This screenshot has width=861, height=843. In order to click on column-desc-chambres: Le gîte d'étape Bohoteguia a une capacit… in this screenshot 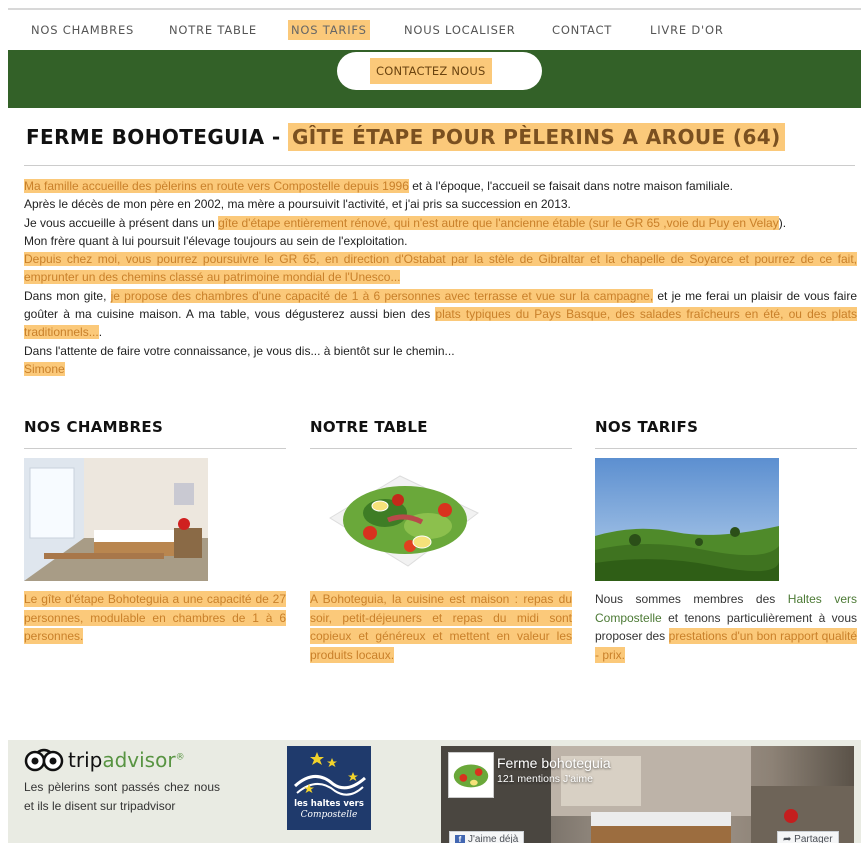, I will do `click(155, 618)`.